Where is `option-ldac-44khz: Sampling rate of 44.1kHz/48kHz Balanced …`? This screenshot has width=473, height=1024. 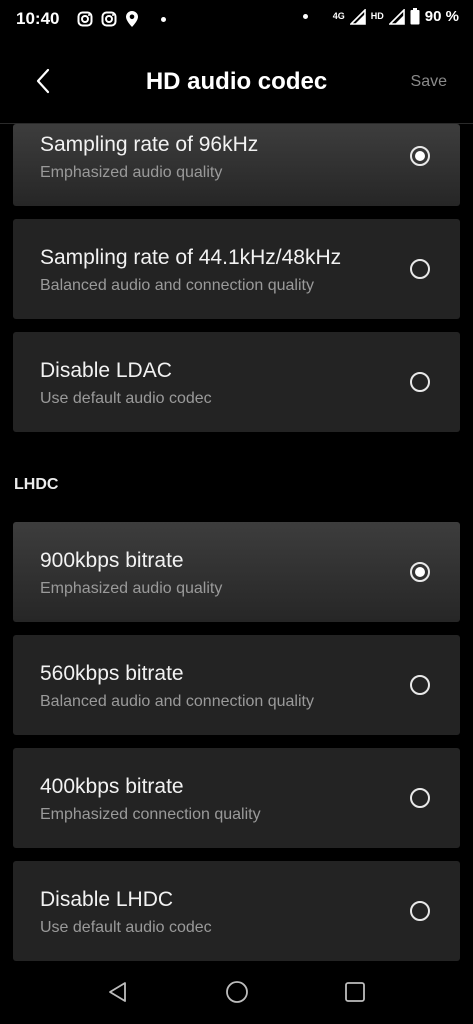 option-ldac-44khz: Sampling rate of 44.1kHz/48kHz Balanced … is located at coordinates (236, 269).